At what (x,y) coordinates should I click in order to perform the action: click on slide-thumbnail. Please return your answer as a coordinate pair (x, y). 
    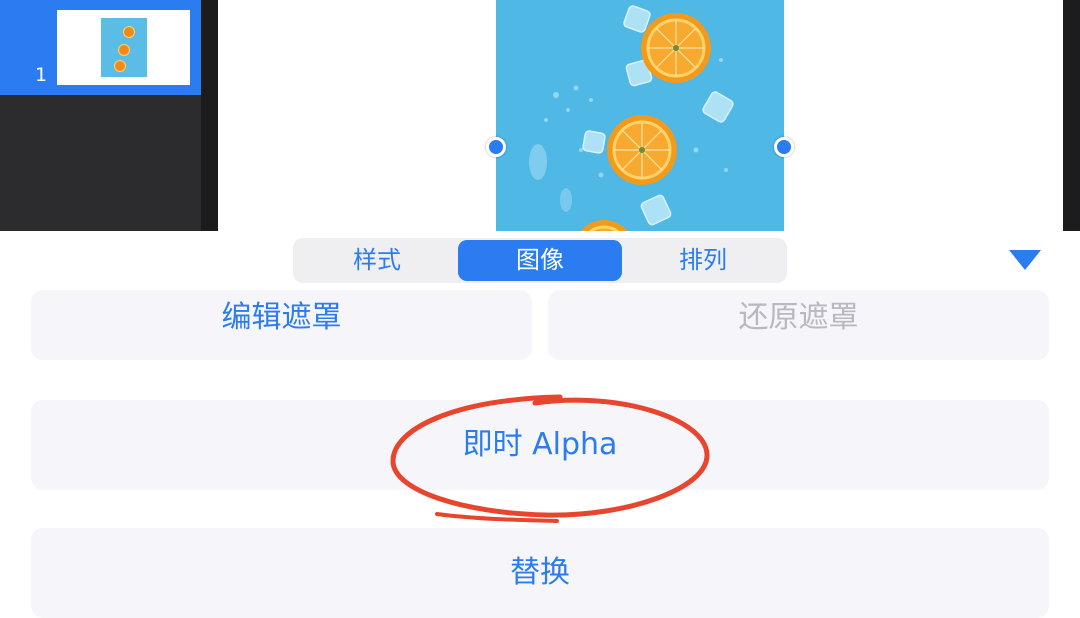
    Looking at the image, I should click on (123, 47).